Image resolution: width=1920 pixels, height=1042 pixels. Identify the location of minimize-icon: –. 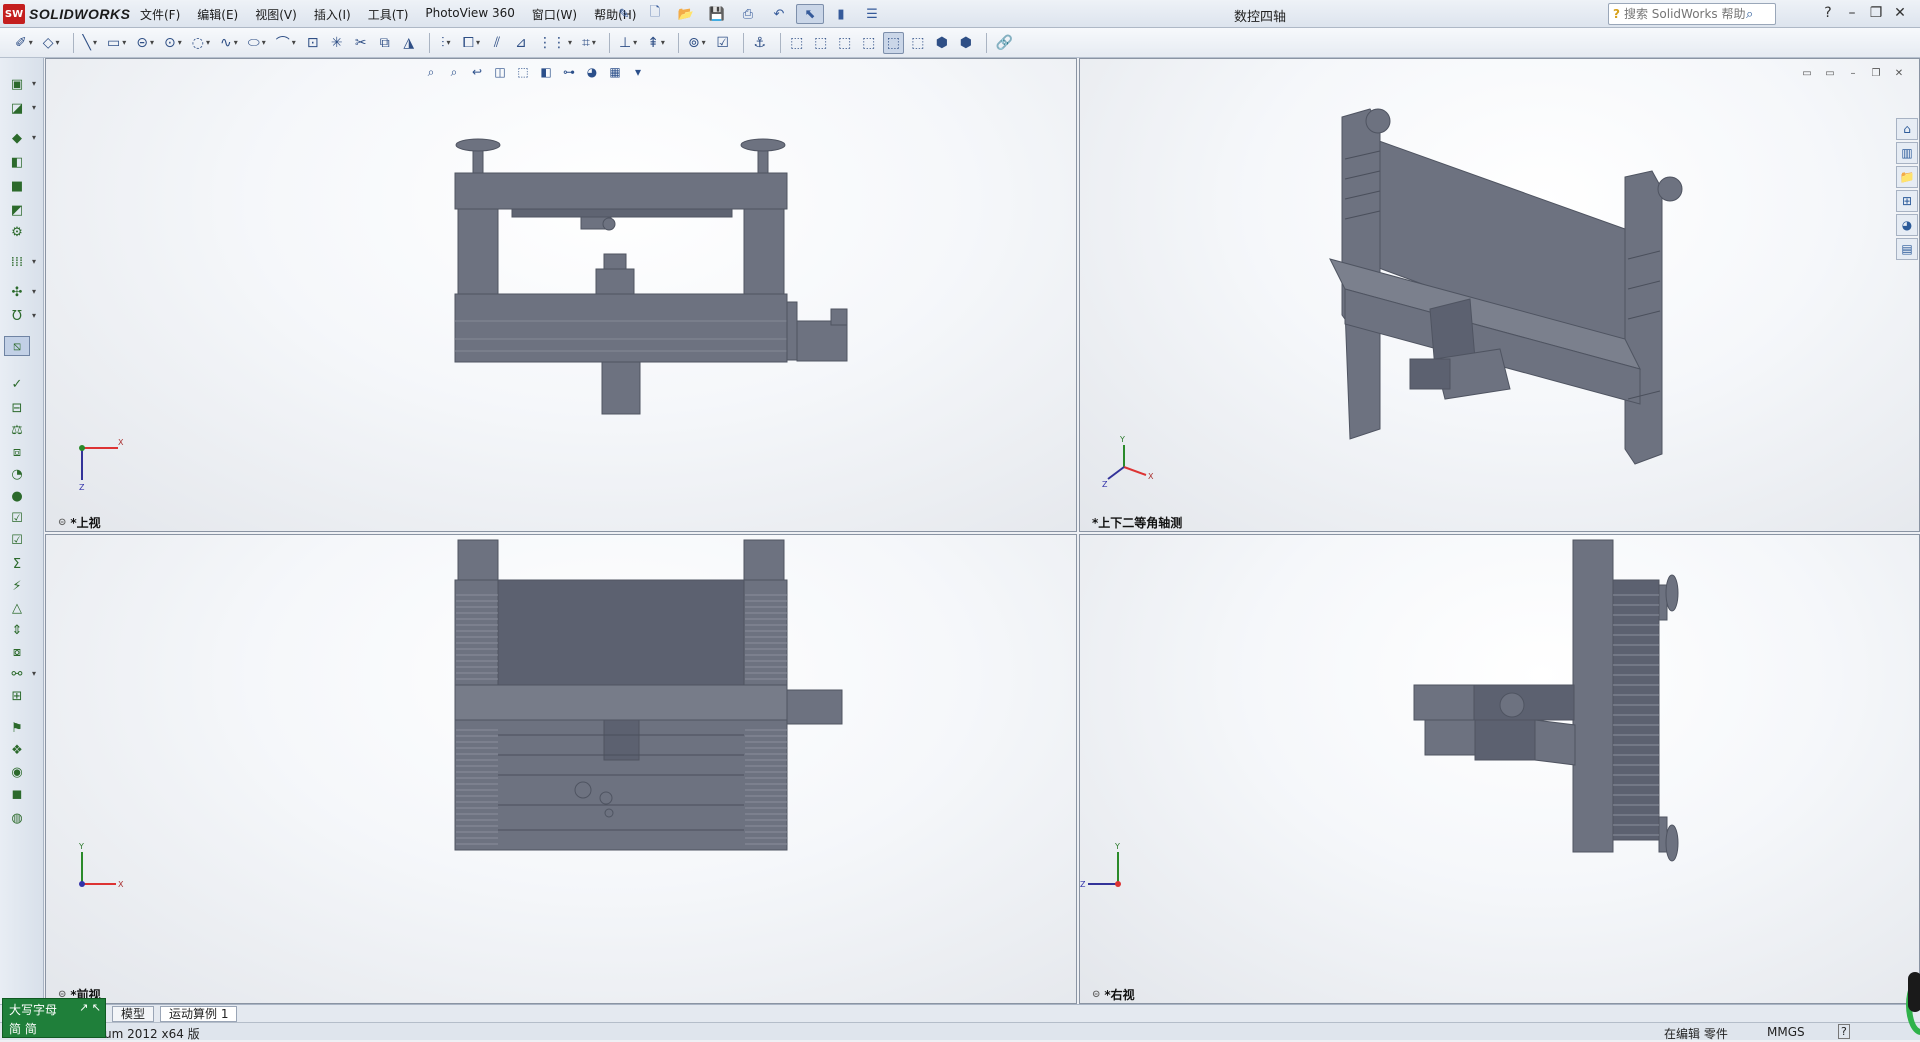
(1852, 13).